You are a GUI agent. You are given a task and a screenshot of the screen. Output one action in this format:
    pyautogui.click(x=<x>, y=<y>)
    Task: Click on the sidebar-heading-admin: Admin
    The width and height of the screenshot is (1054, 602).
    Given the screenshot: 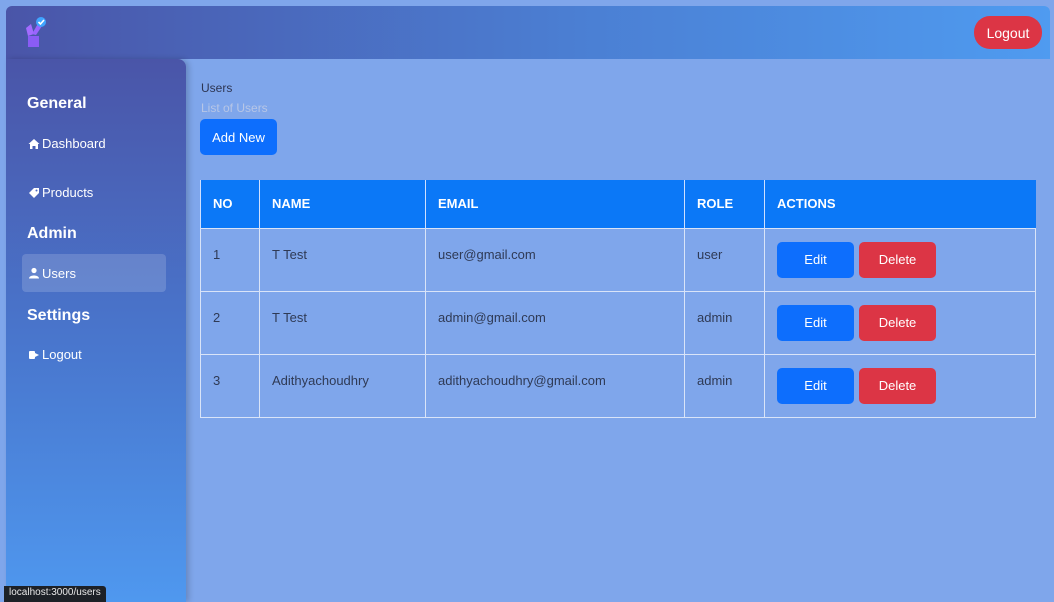 What is the action you would take?
    pyautogui.click(x=52, y=233)
    